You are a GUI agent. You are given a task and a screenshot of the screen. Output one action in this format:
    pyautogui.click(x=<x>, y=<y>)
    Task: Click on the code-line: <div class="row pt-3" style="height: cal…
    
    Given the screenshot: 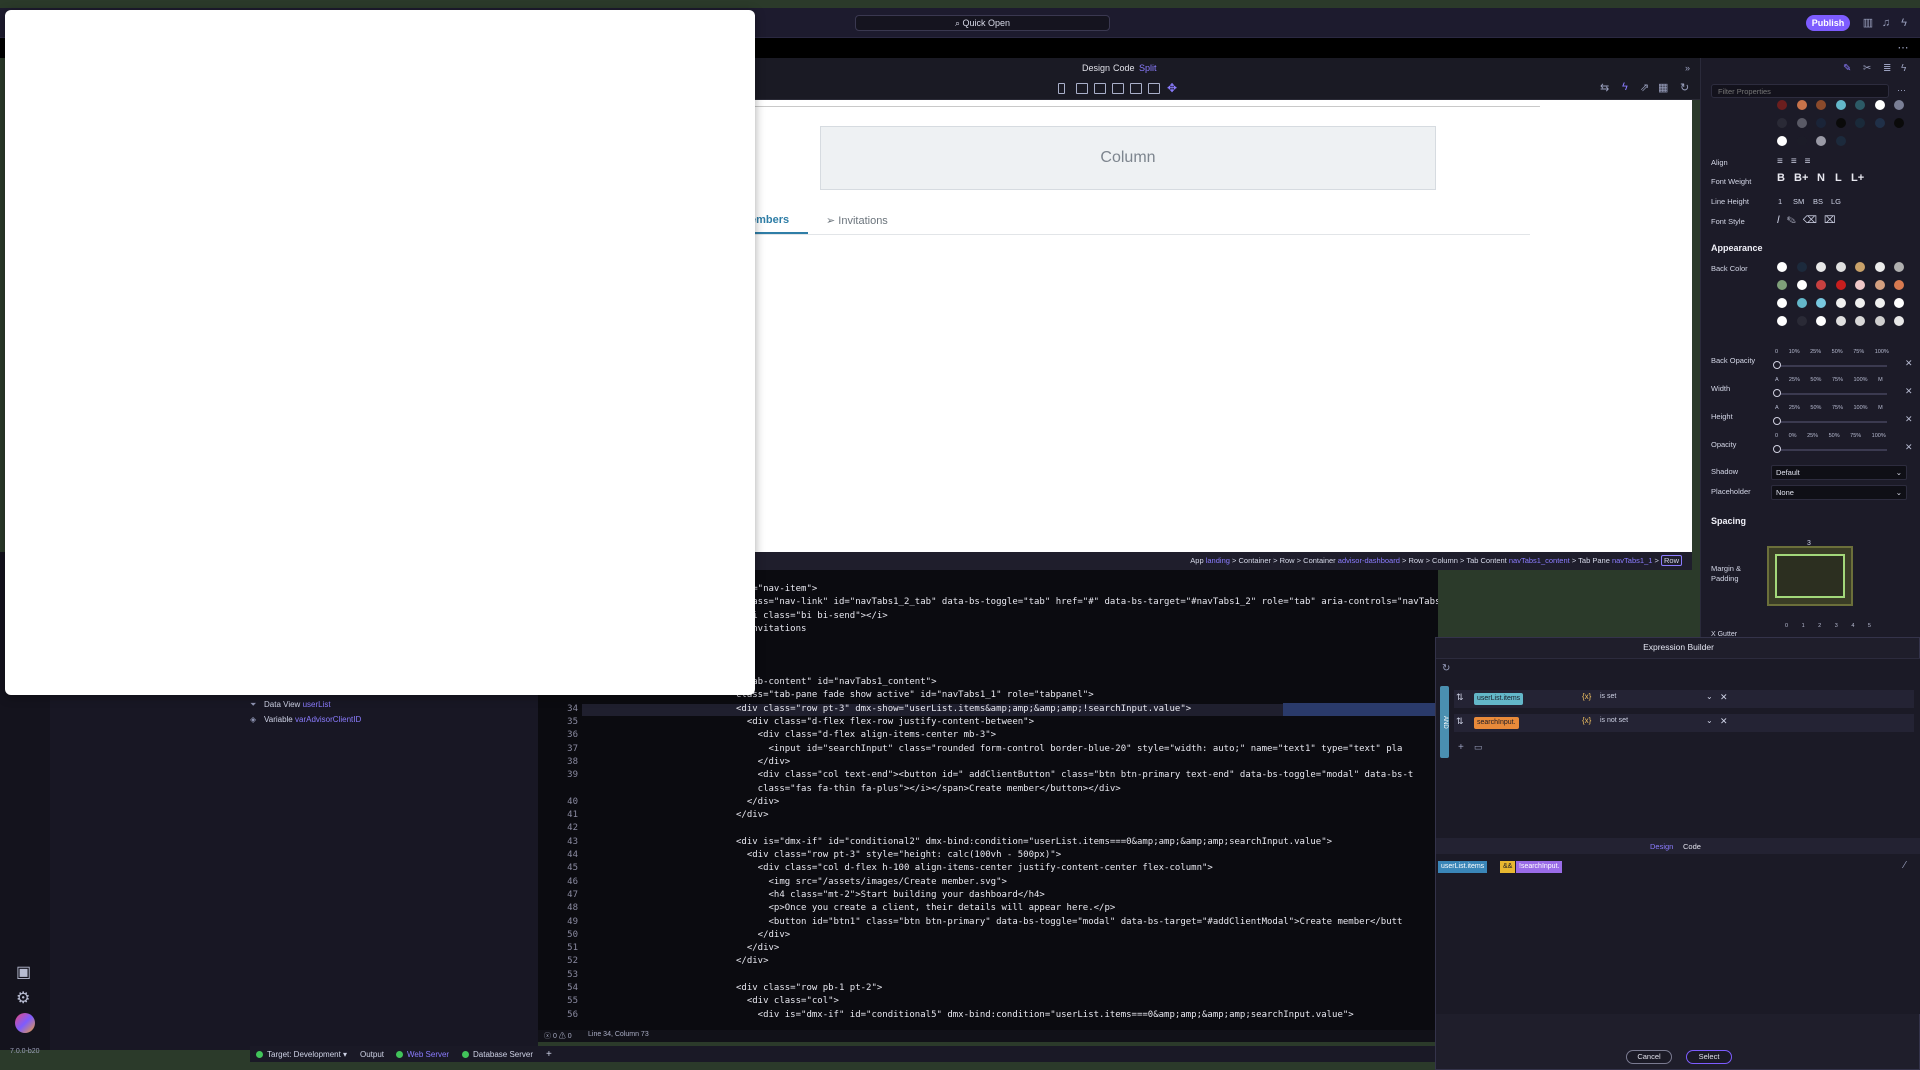 What is the action you would take?
    pyautogui.click(x=898, y=855)
    